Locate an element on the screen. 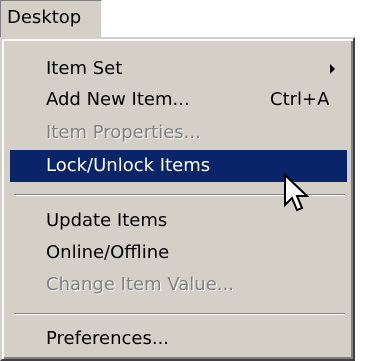 Image resolution: width=370 pixels, height=361 pixels. menu-item-label: Item Set is located at coordinates (84, 68).